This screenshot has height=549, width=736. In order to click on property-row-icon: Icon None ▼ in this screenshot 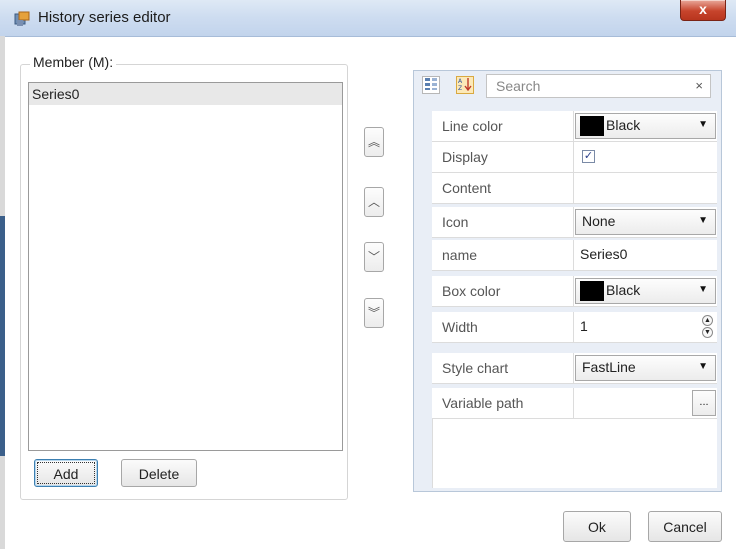, I will do `click(574, 222)`.